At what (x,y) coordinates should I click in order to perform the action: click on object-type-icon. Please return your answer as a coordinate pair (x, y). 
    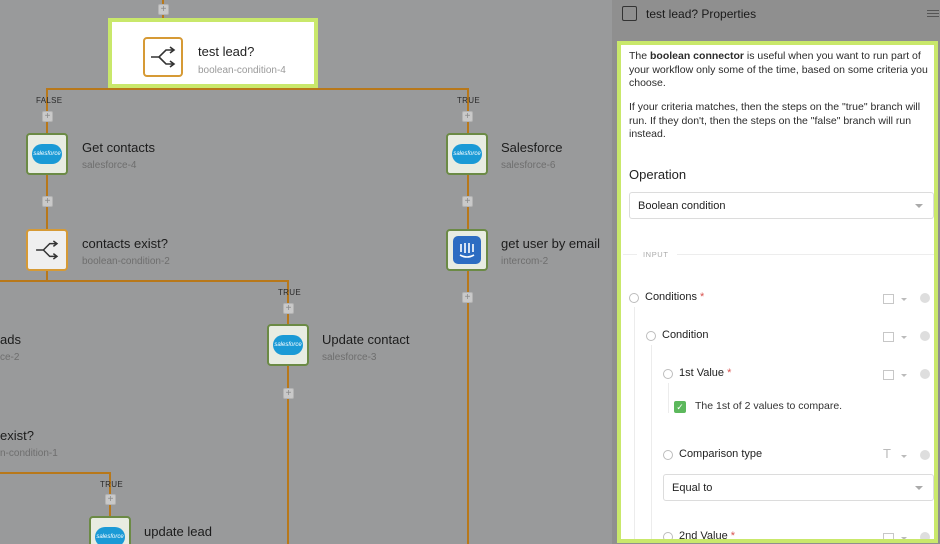
    Looking at the image, I should click on (888, 337).